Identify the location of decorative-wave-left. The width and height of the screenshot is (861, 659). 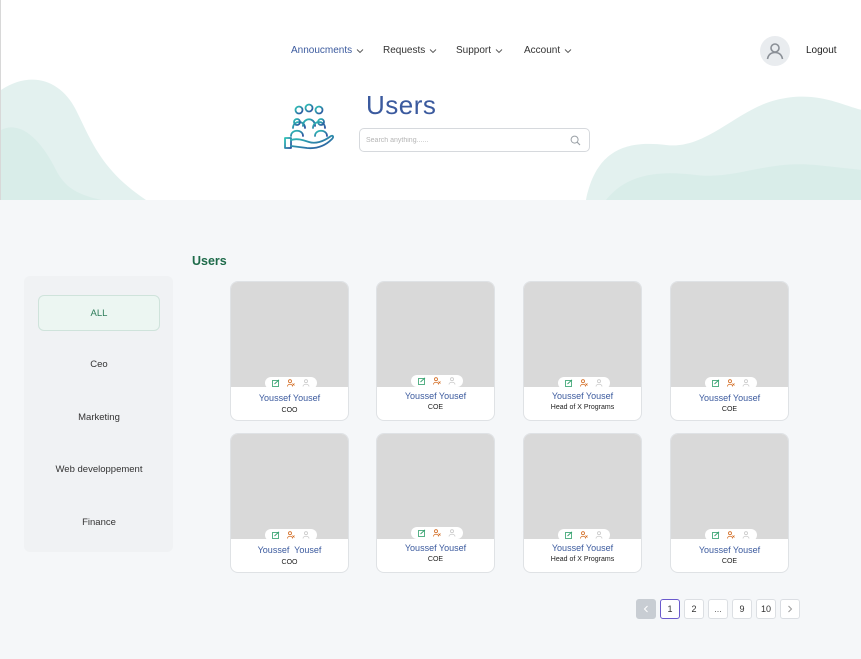
(73, 139).